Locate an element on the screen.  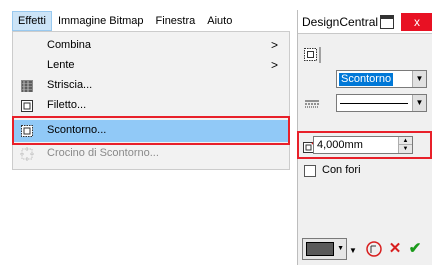
panel-titlebar: DesignCentral x is located at coordinates (365, 22).